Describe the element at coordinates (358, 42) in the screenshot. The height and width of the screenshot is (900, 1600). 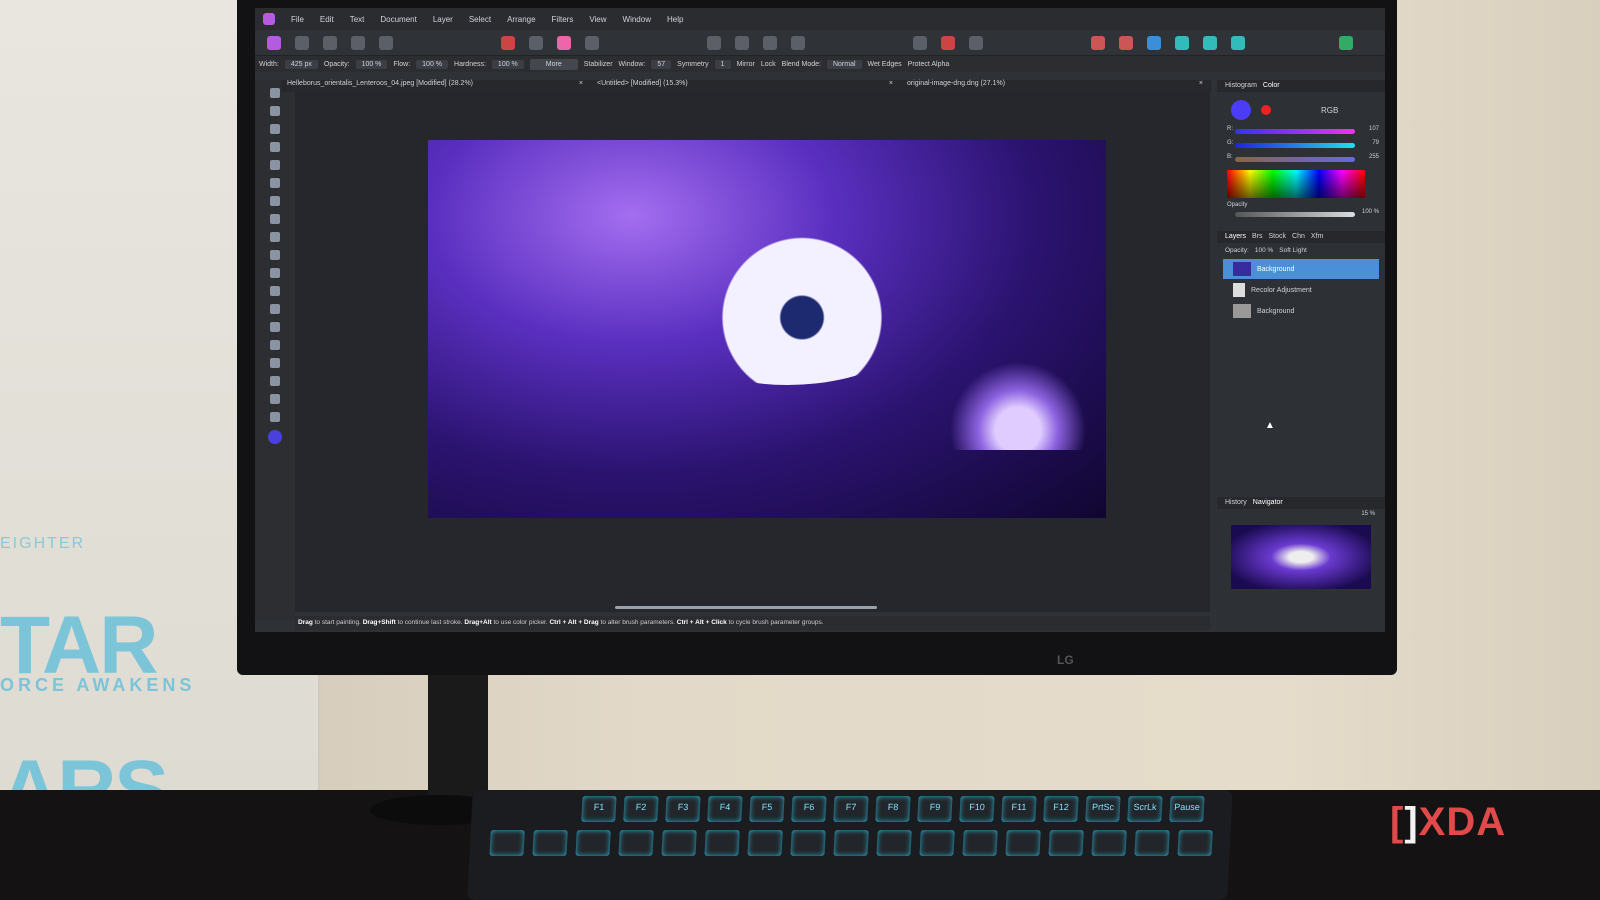
I see `tone-mapping-persona-icon` at that location.